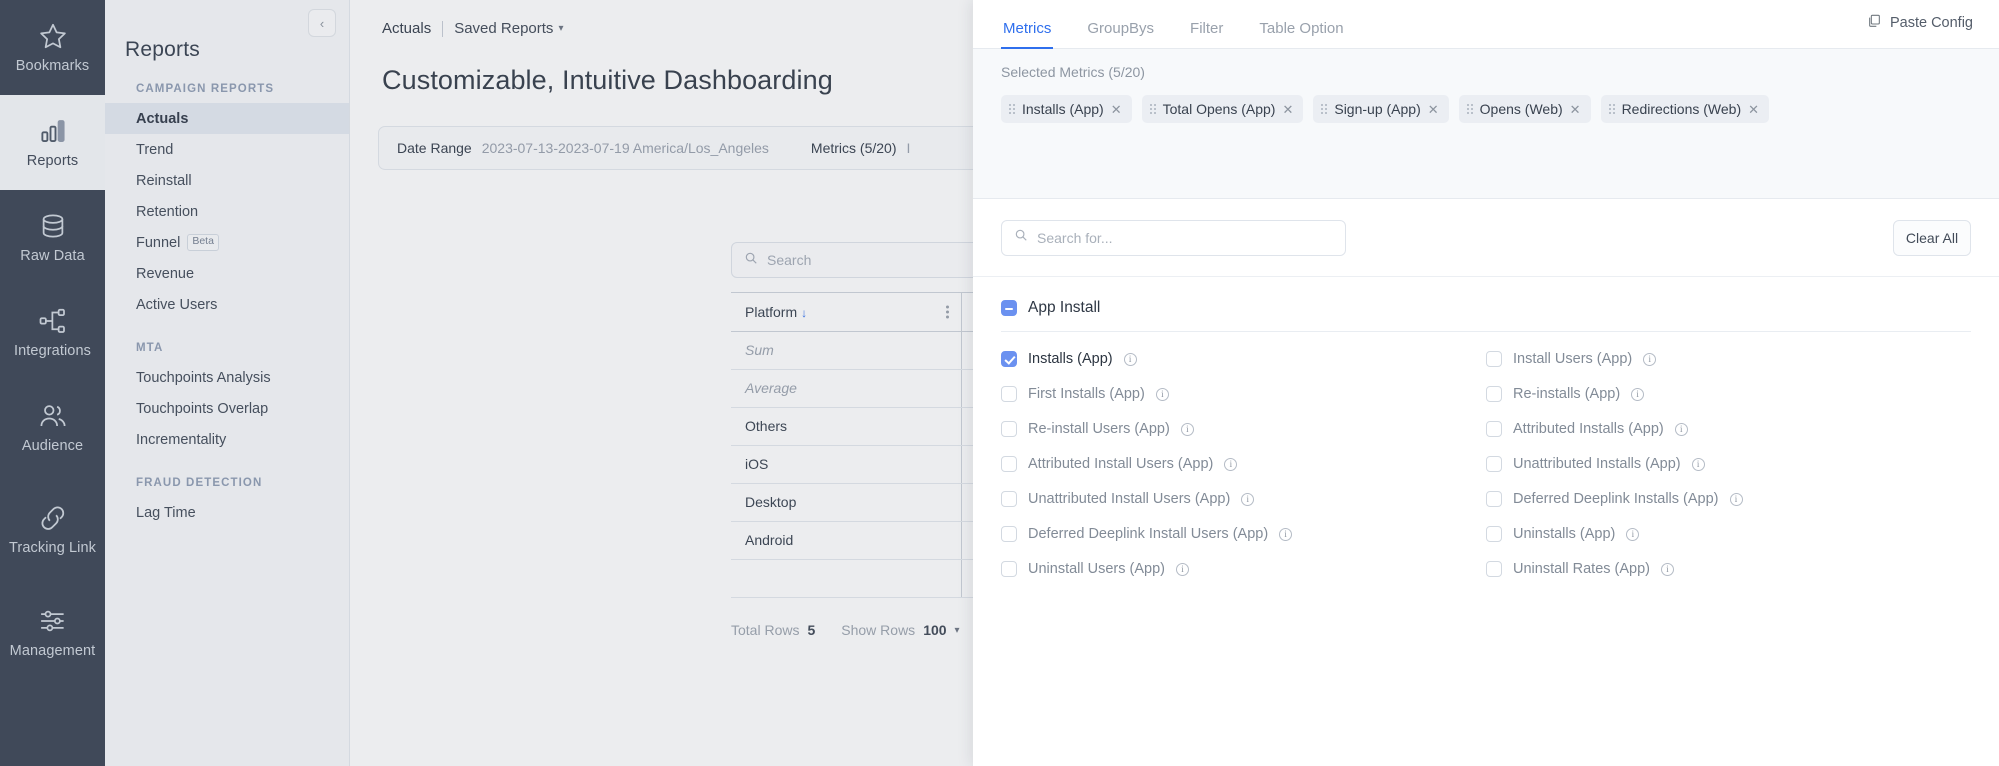 The image size is (1999, 766). I want to click on group-checkbox-app-install, so click(1009, 308).